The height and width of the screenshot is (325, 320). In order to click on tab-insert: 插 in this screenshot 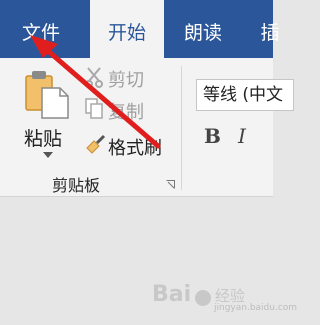, I will do `click(270, 29)`.